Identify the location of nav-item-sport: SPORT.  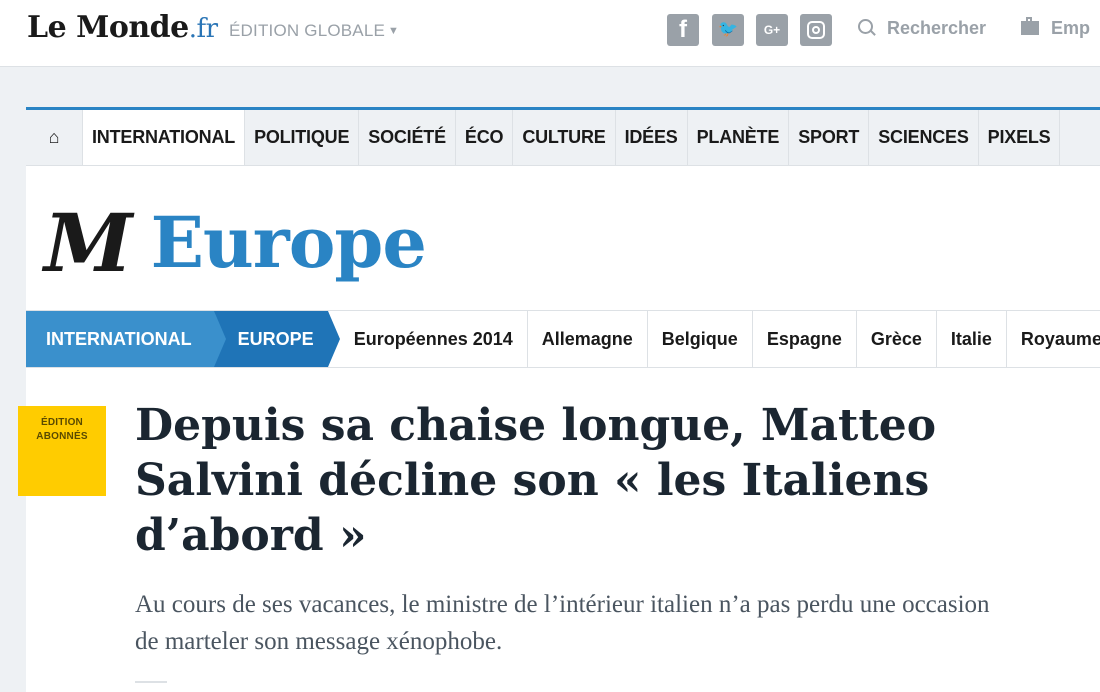
(829, 137).